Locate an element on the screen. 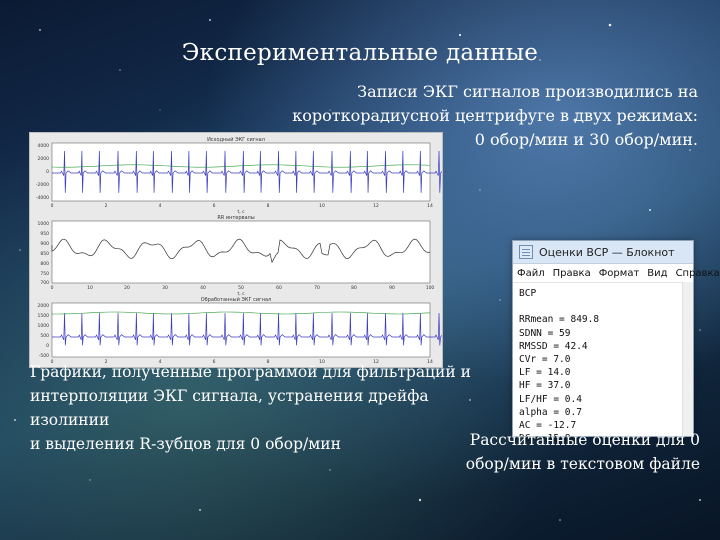 Image resolution: width=720 pixels, height=540 pixels. panel2-xtick: 60 is located at coordinates (279, 288).